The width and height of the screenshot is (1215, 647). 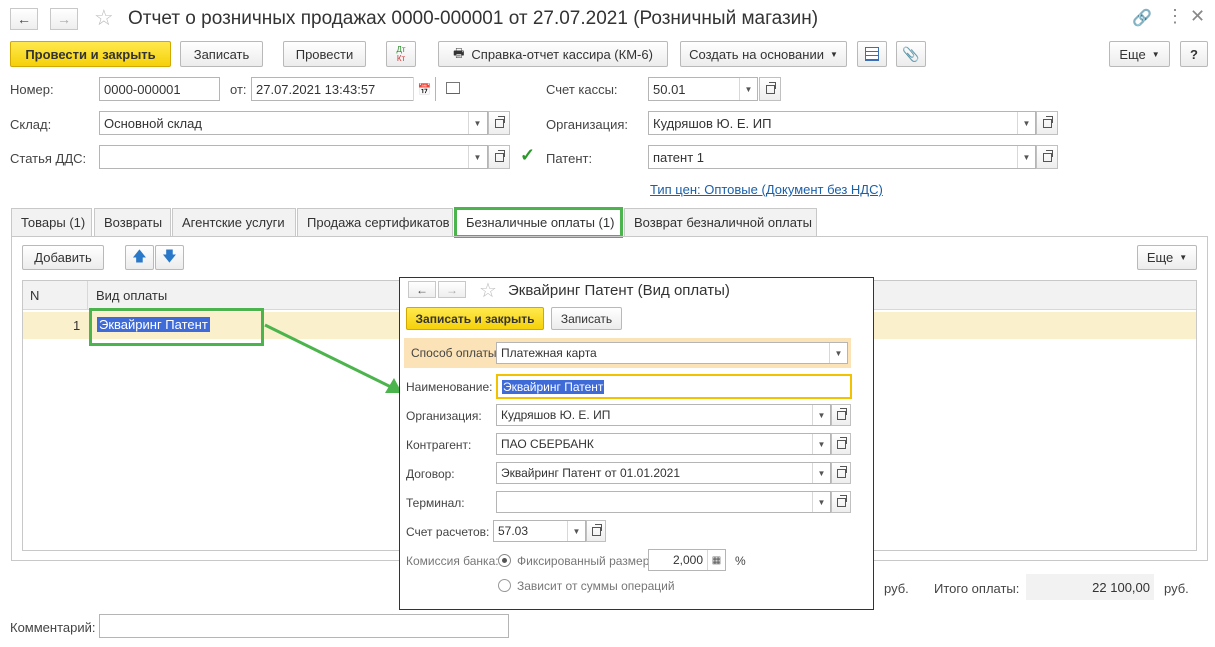 What do you see at coordinates (221, 54) in the screenshot?
I see `save-button: Записать` at bounding box center [221, 54].